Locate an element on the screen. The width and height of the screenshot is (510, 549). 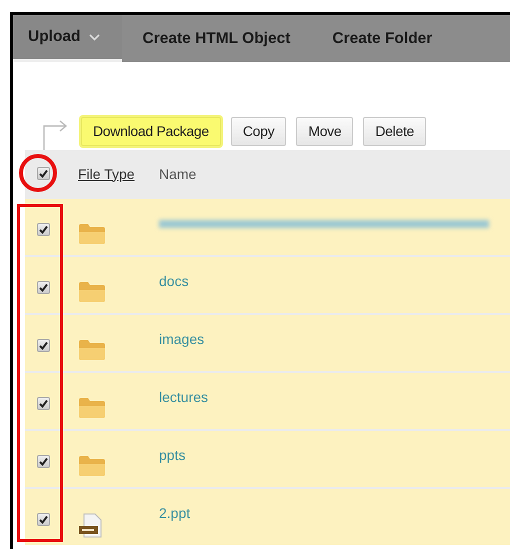
file-name-link: docs is located at coordinates (174, 281).